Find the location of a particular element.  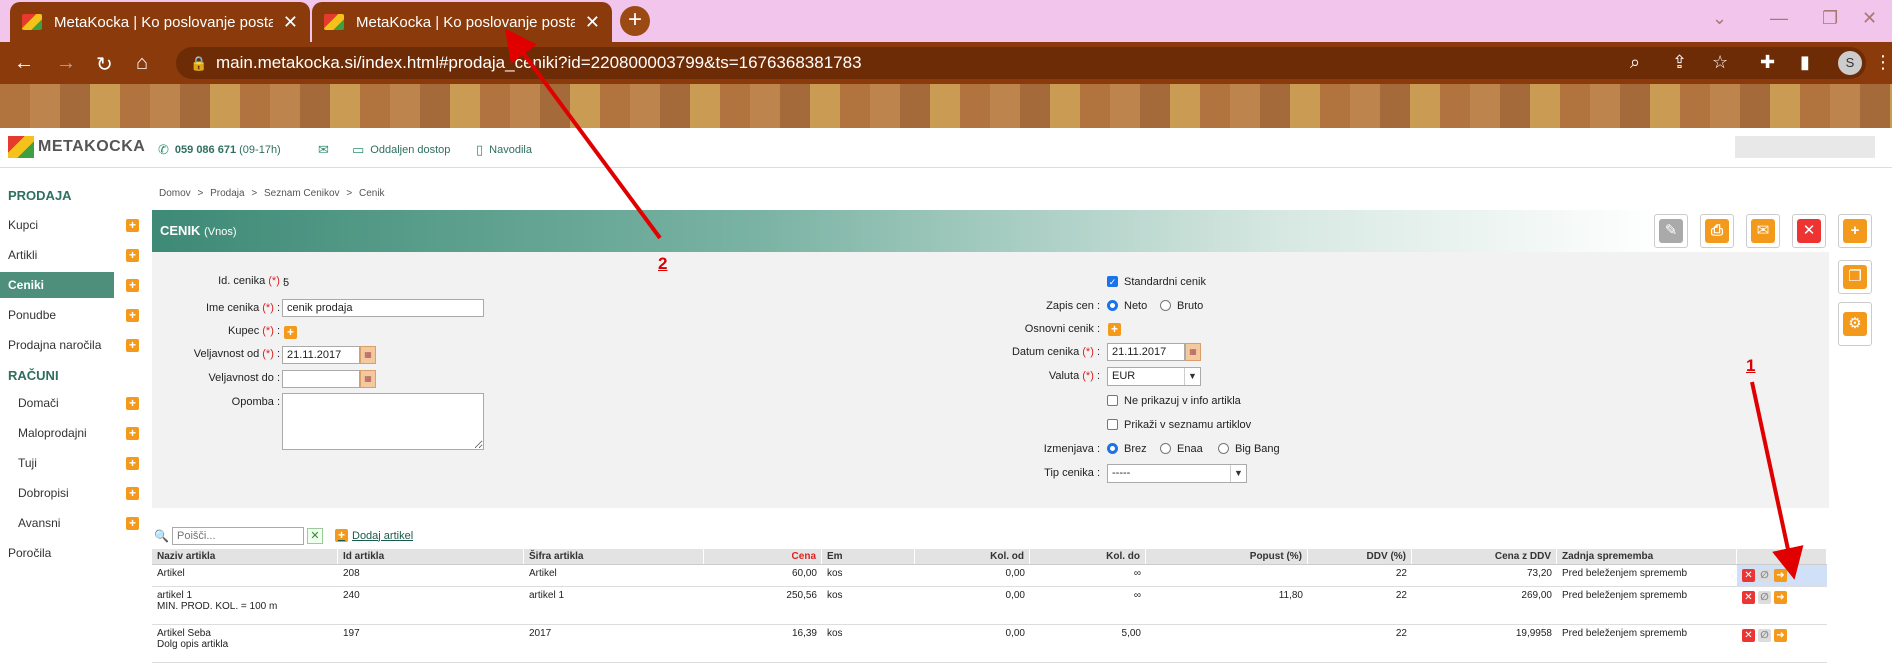

browser-tab-1: MetaKocka | Ko poslovanje posta ✕ is located at coordinates (160, 22).